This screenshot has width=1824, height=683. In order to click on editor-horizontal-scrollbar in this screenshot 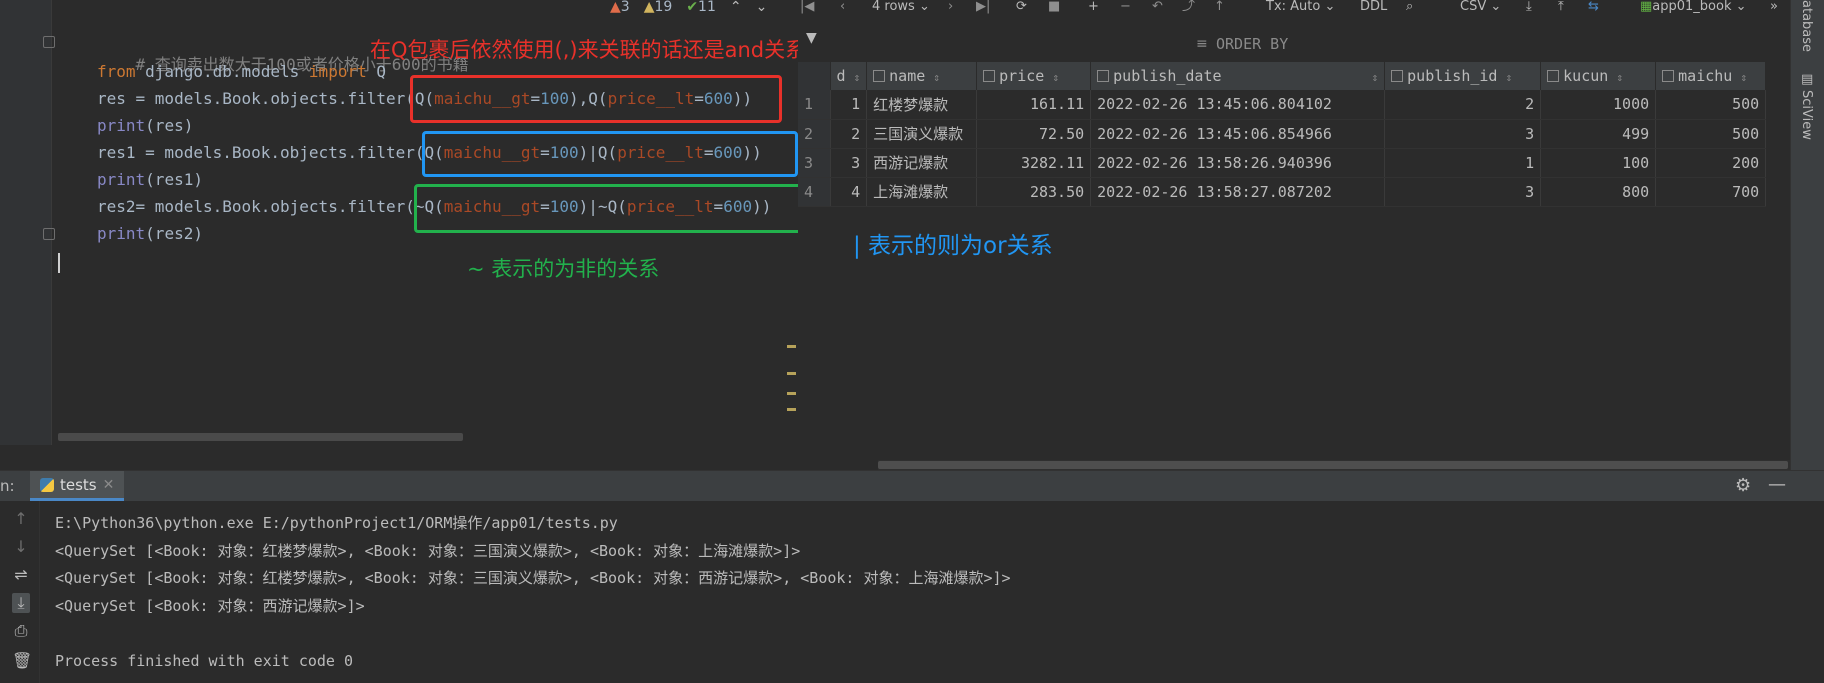, I will do `click(260, 437)`.